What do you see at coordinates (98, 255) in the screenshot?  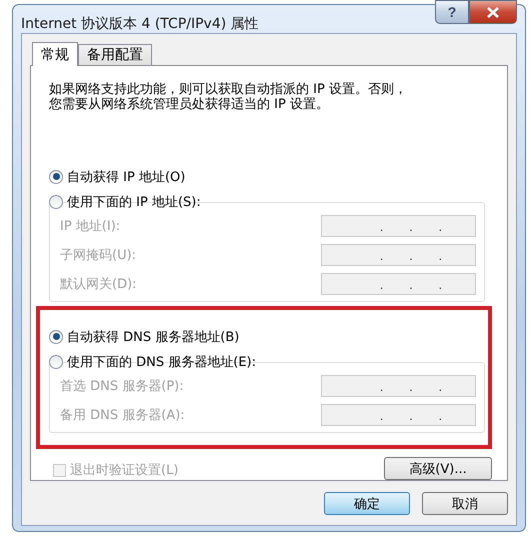 I see `field-label: 子网掩码(U):` at bounding box center [98, 255].